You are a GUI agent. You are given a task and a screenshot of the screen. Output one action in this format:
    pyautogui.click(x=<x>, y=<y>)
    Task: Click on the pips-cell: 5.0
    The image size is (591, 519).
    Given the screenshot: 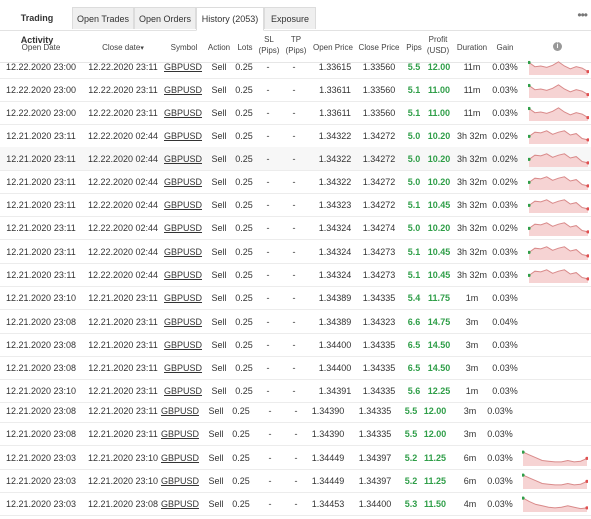 What is the action you would take?
    pyautogui.click(x=414, y=227)
    